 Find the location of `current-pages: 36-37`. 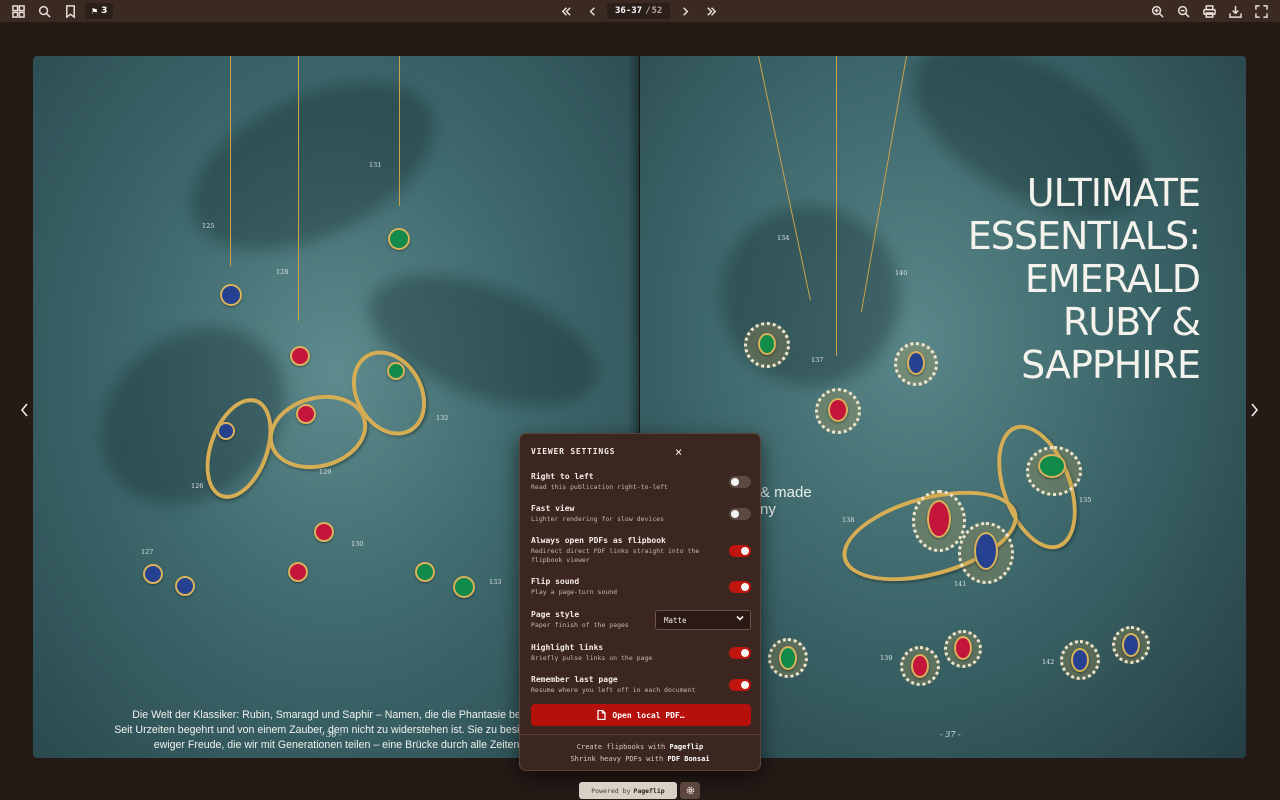

current-pages: 36-37 is located at coordinates (629, 11).